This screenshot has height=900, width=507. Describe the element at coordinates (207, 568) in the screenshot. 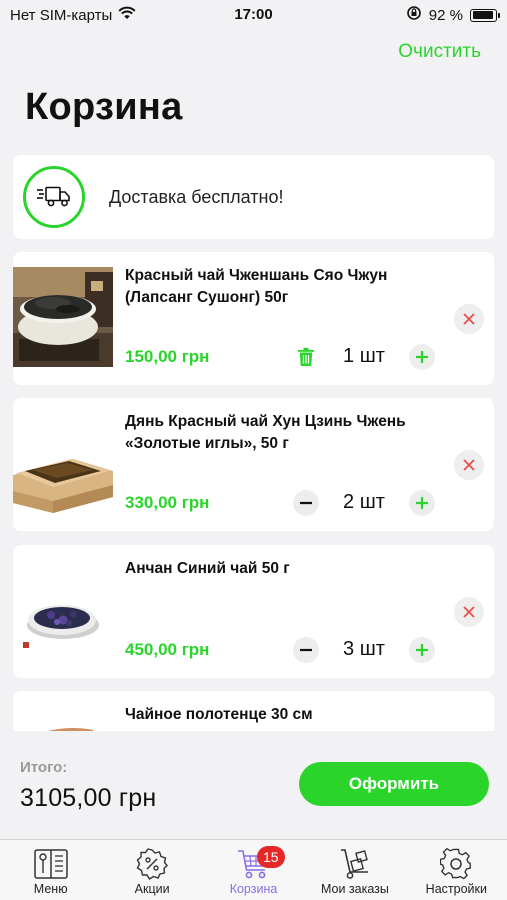

I see `product-name: Анчан Синий чай 50 г` at that location.